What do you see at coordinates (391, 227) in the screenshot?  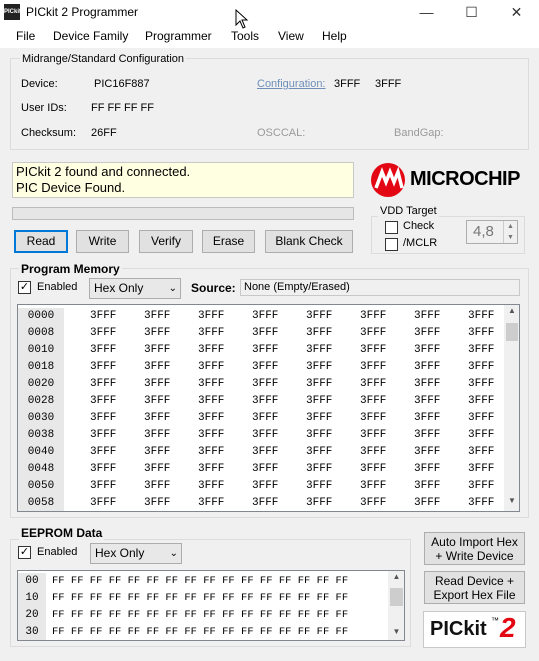 I see `vdd-check-checkbox` at bounding box center [391, 227].